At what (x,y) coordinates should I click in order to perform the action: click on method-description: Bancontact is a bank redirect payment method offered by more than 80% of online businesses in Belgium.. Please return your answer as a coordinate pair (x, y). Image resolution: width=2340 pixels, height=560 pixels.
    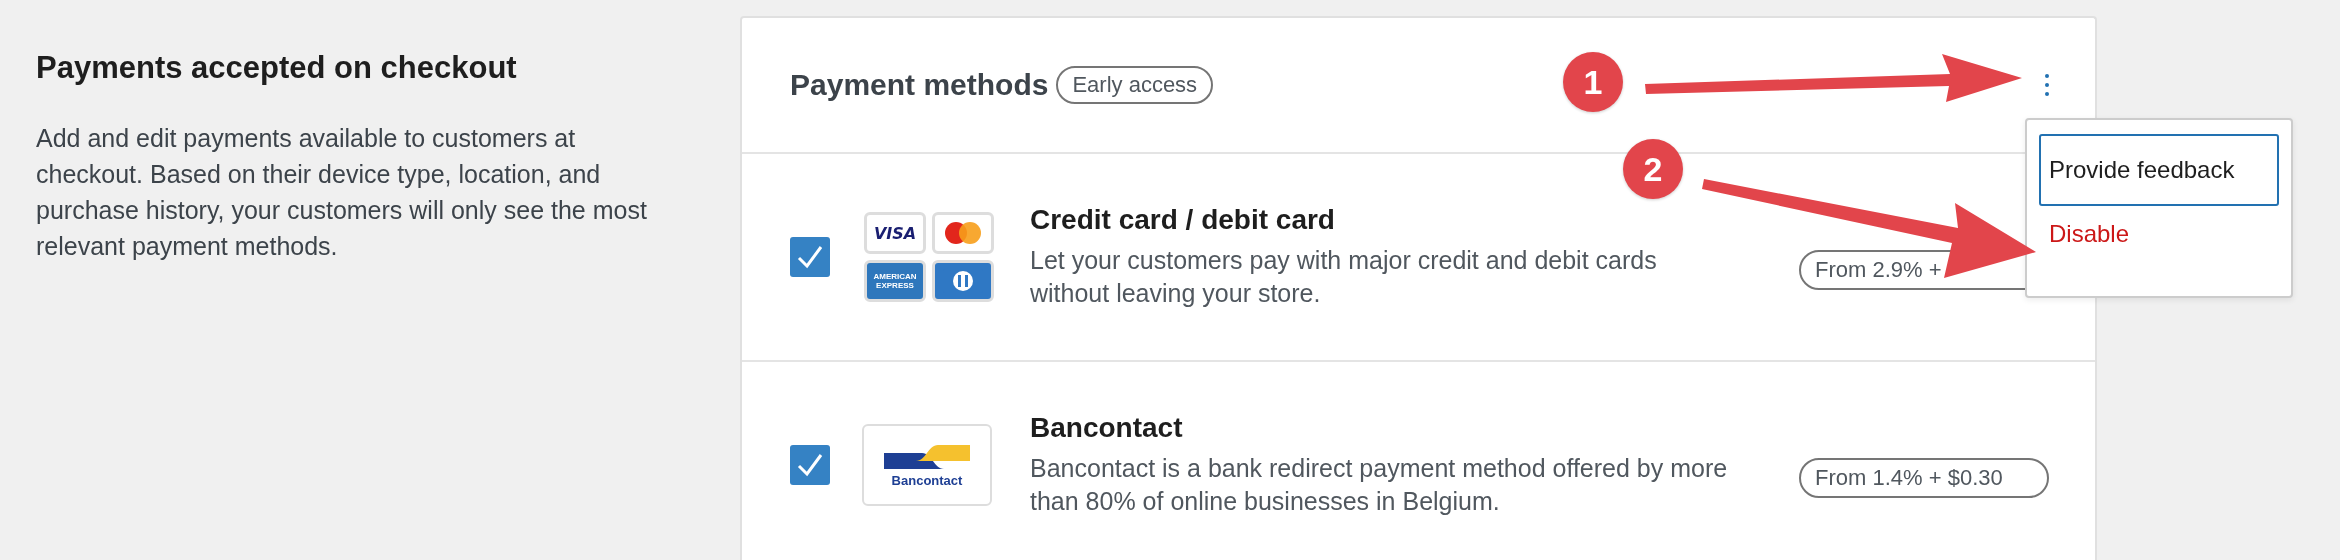
    Looking at the image, I should click on (1379, 485).